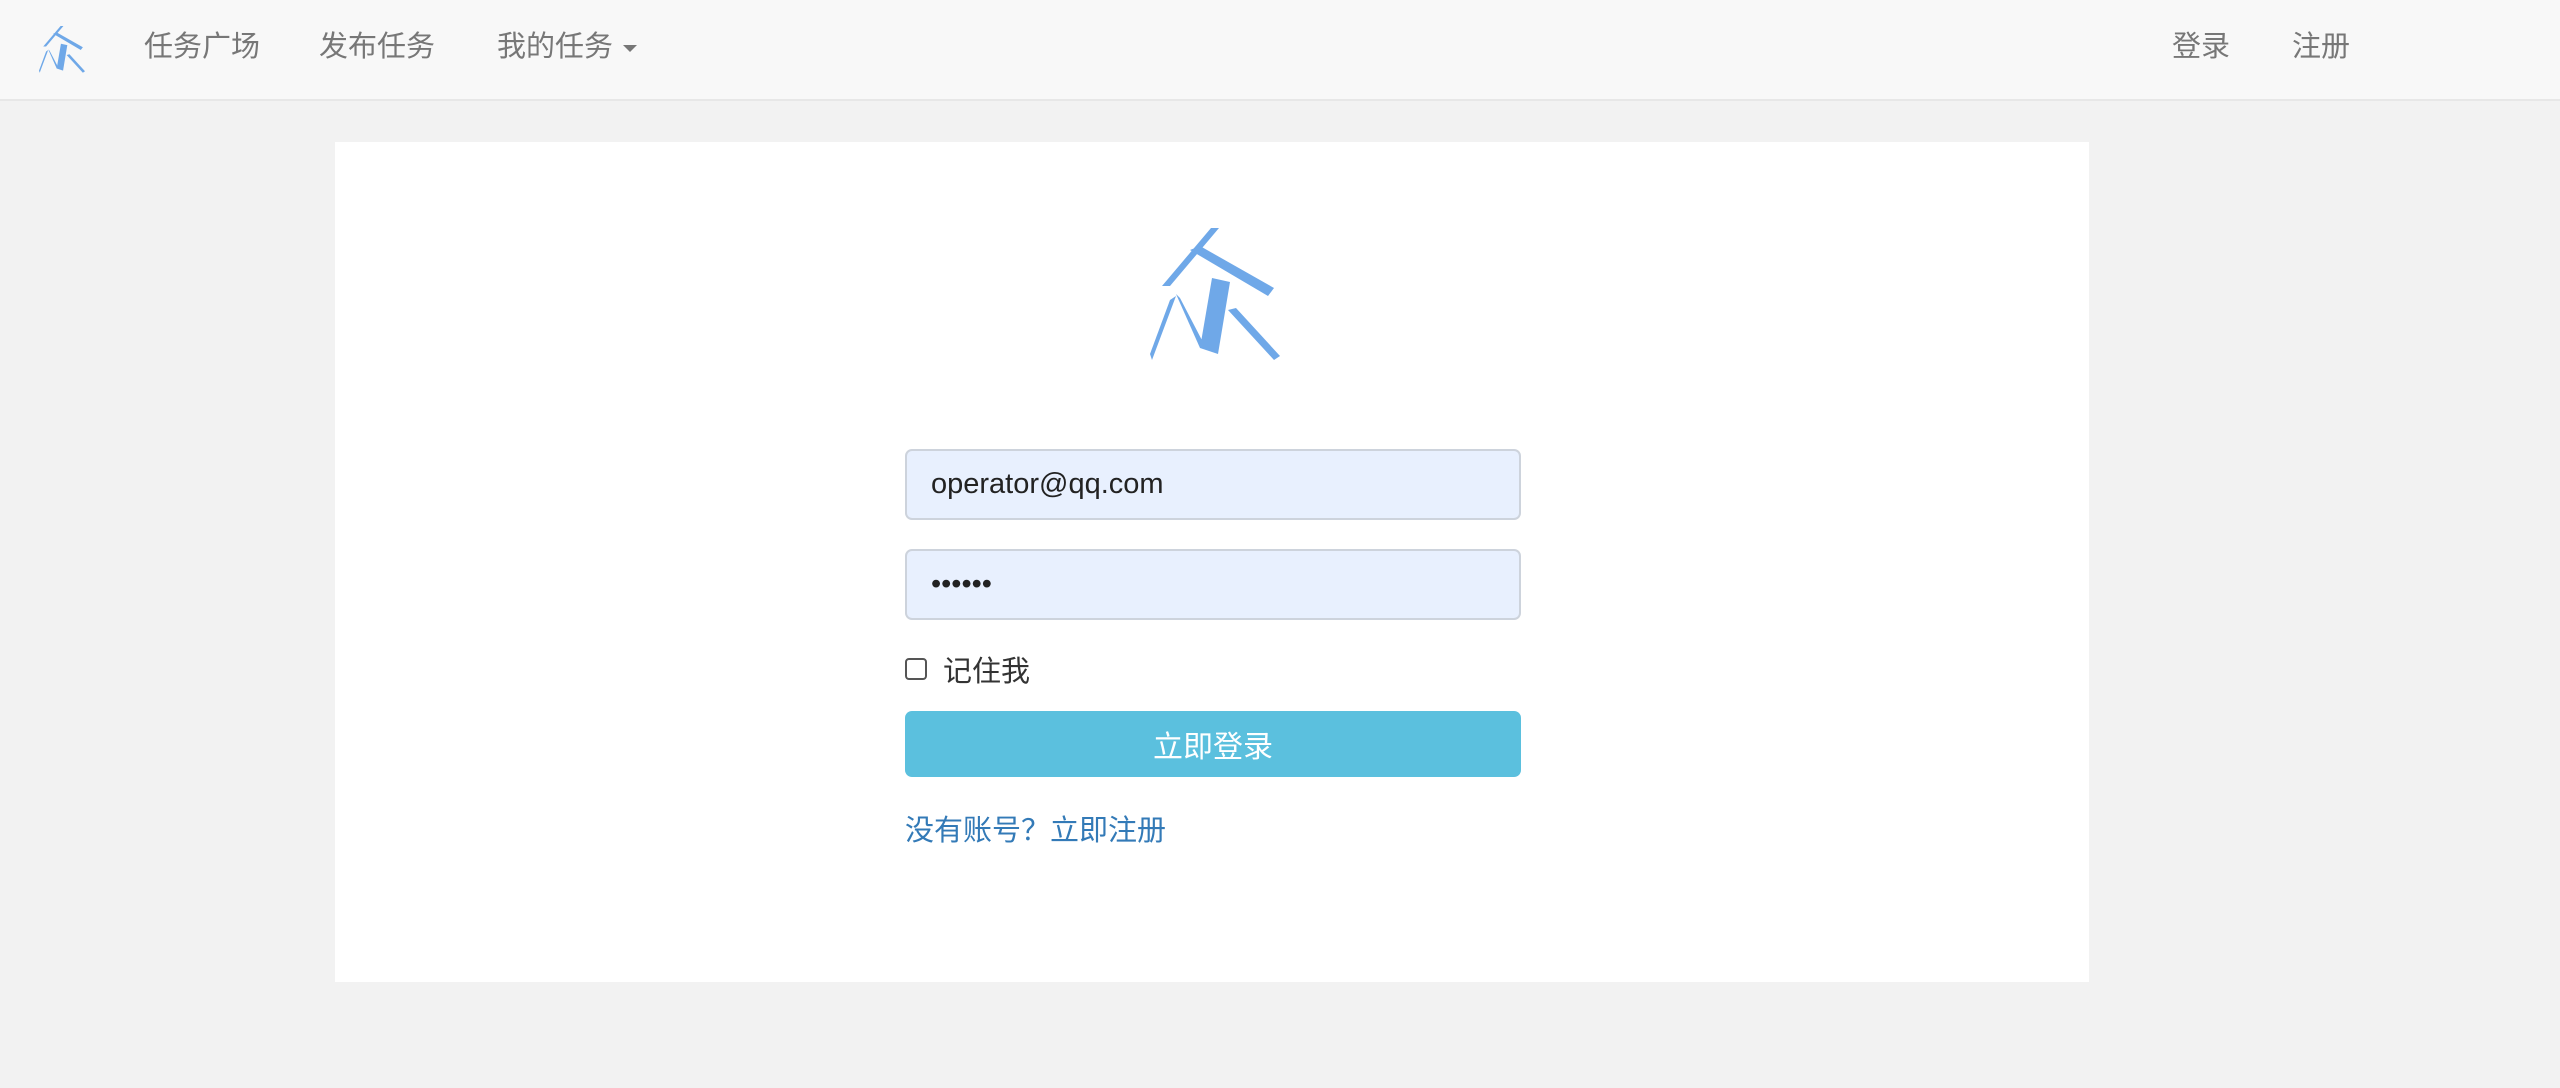 The height and width of the screenshot is (1088, 2560). I want to click on login-submit-button: 立即登录, so click(1213, 744).